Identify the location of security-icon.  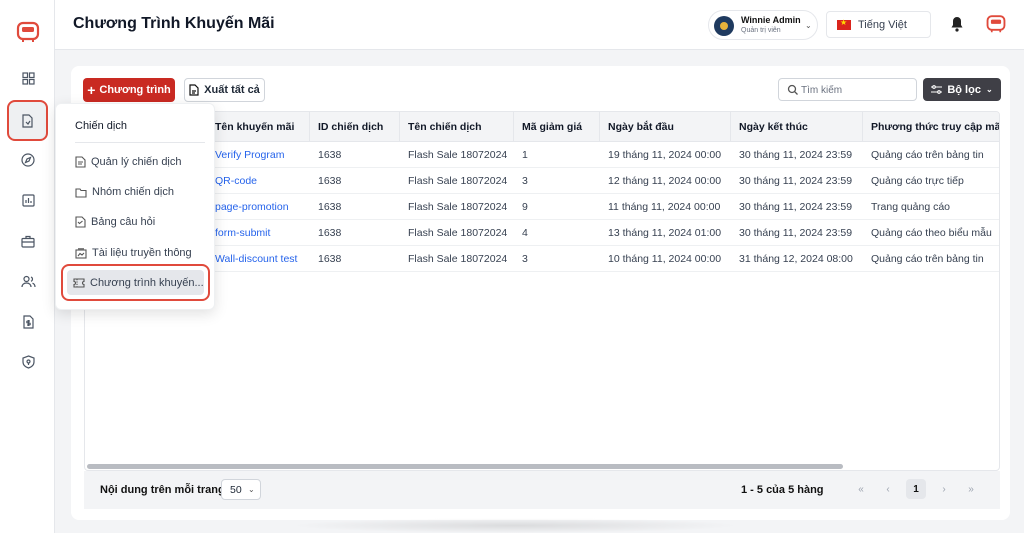
(28, 362).